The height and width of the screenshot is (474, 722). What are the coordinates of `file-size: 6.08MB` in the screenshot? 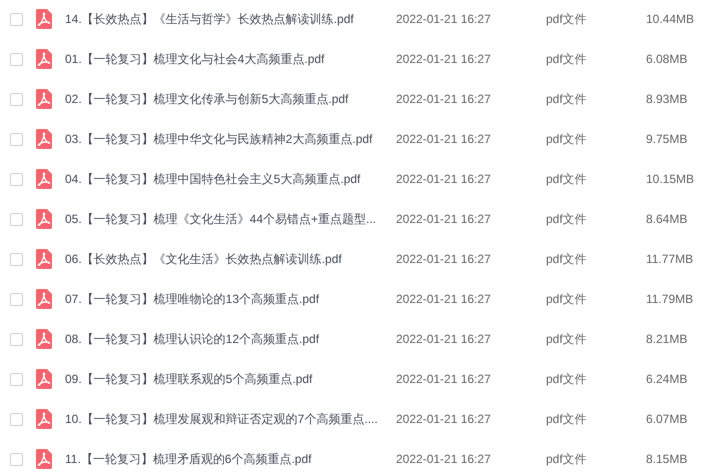 It's located at (667, 59).